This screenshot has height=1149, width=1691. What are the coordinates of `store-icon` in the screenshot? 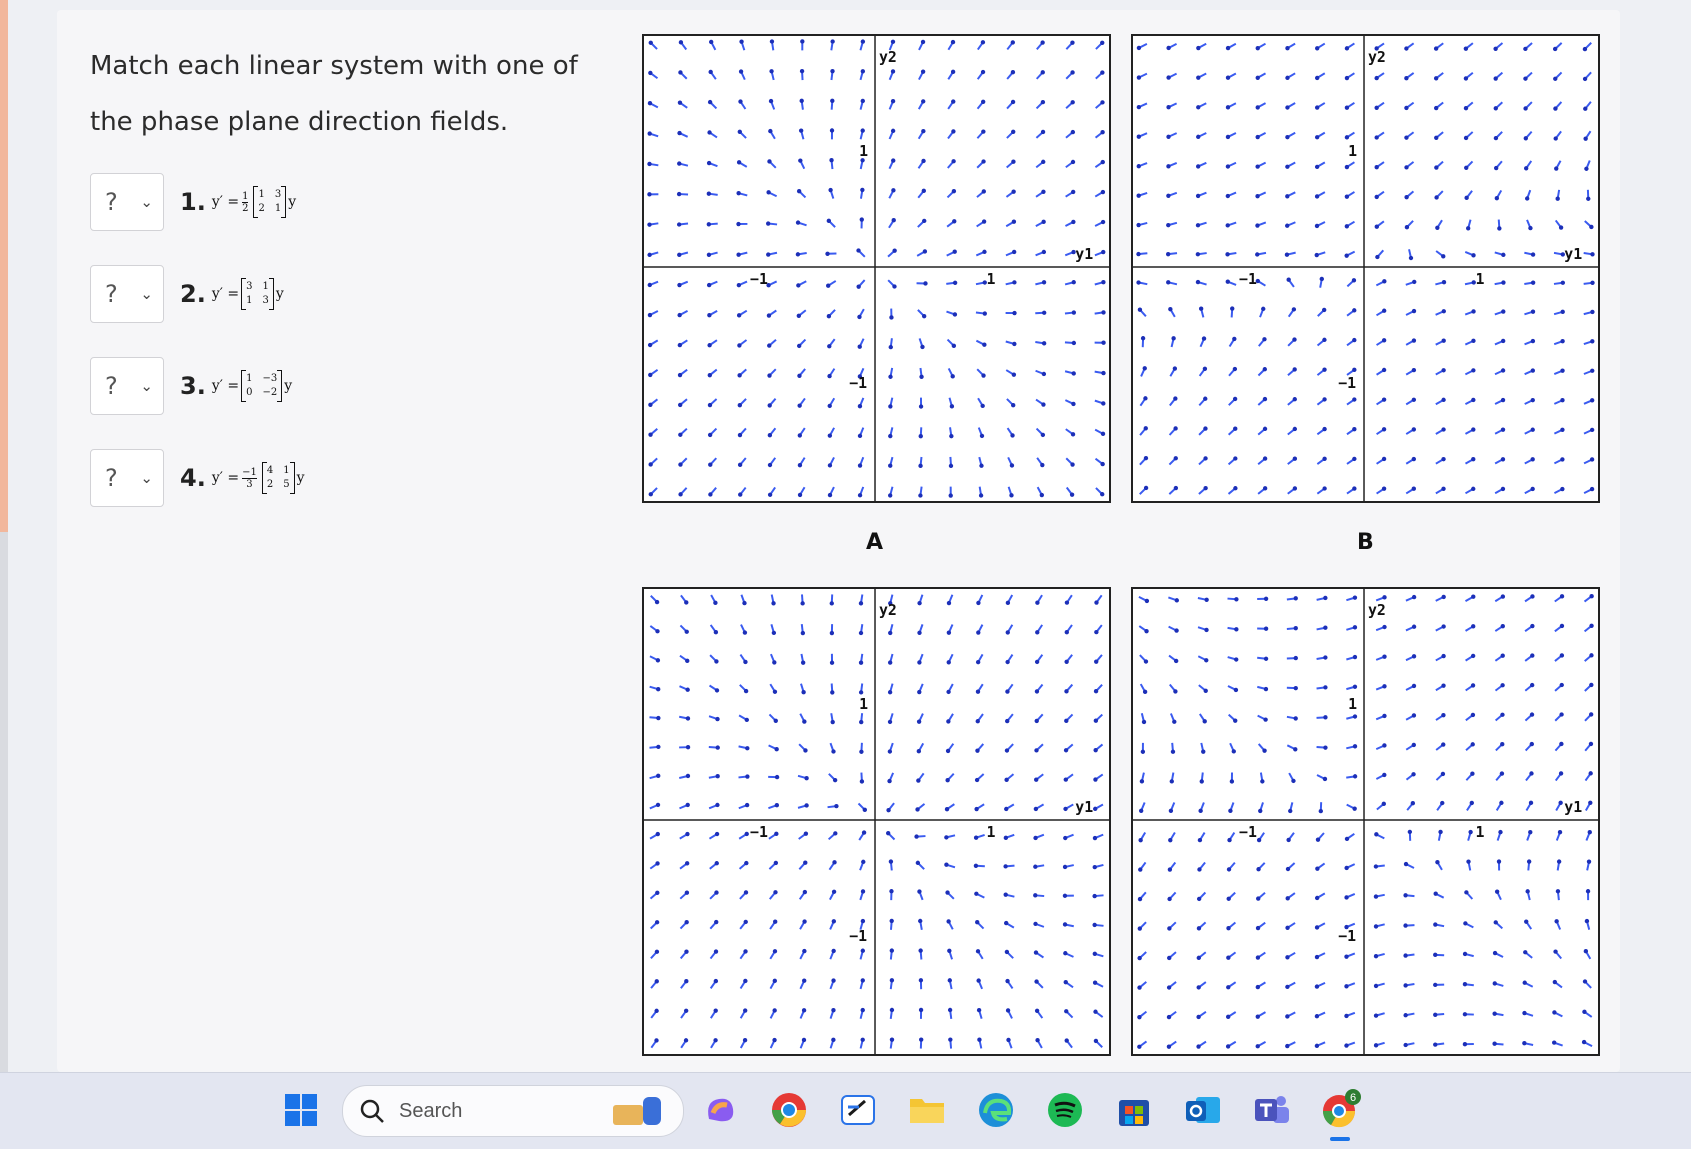 It's located at (1134, 1110).